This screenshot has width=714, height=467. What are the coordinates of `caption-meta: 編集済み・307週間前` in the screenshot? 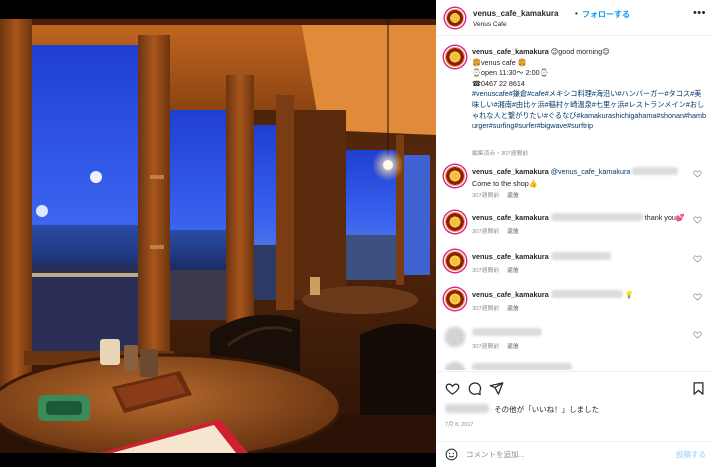 It's located at (500, 154).